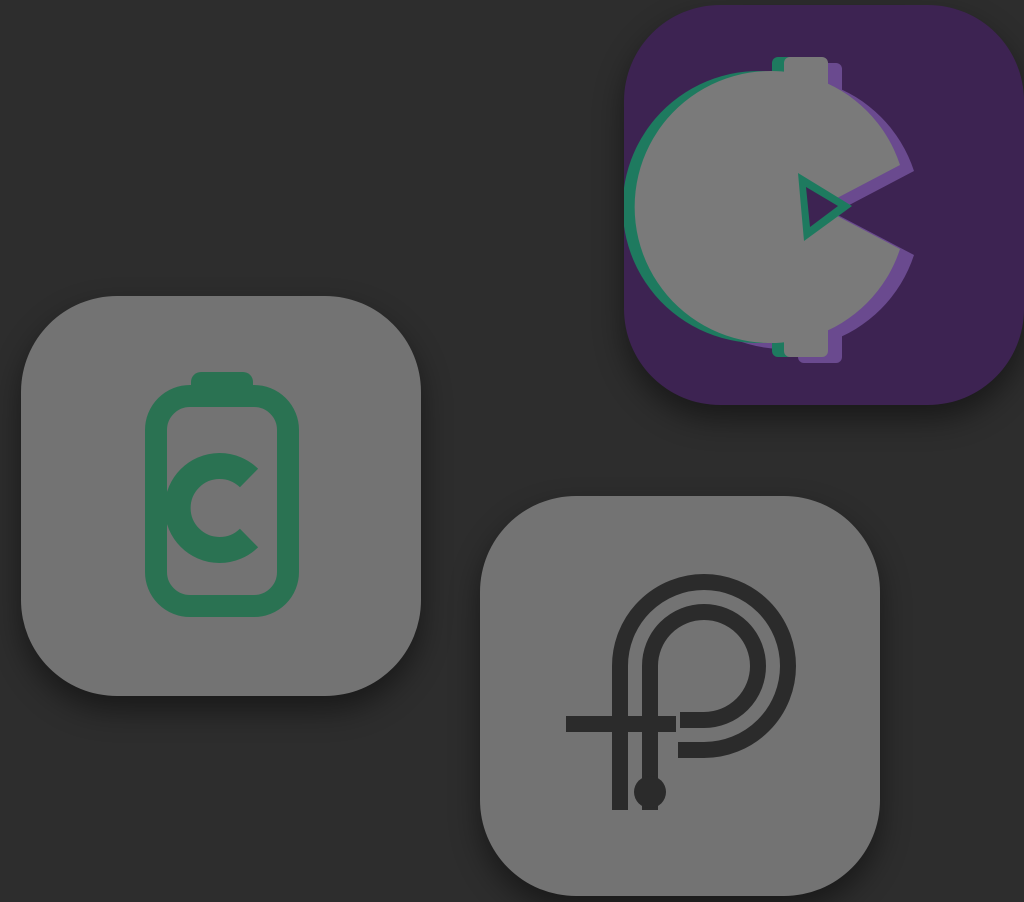 The width and height of the screenshot is (1024, 902). Describe the element at coordinates (681, 692) in the screenshot. I see `p-cross-icon` at that location.